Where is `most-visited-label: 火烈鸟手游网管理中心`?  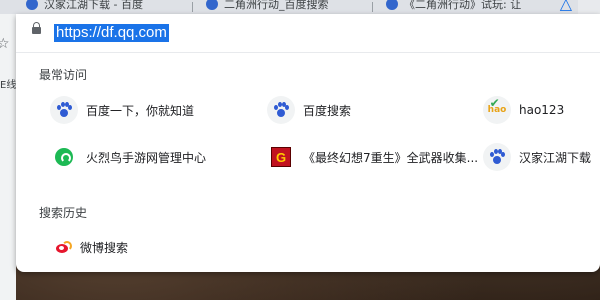 most-visited-label: 火烈鸟手游网管理中心 is located at coordinates (146, 157).